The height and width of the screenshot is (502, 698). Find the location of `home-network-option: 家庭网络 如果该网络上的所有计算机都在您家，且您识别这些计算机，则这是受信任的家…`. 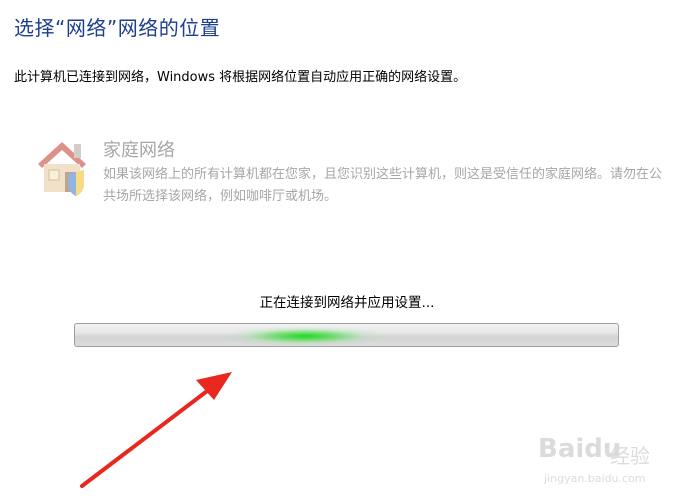

home-network-option: 家庭网络 如果该网络上的所有计算机都在您家，且您识别这些计算机，则这是受信任的家… is located at coordinates (353, 172).